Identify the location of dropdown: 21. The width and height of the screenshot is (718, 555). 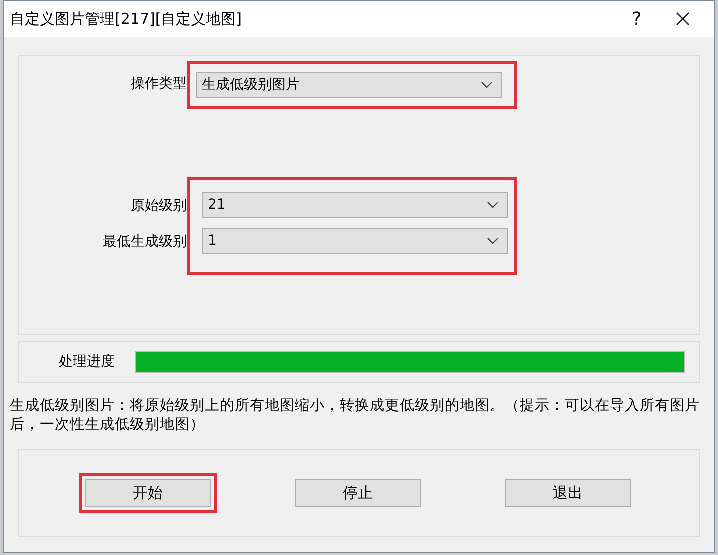
(355, 205).